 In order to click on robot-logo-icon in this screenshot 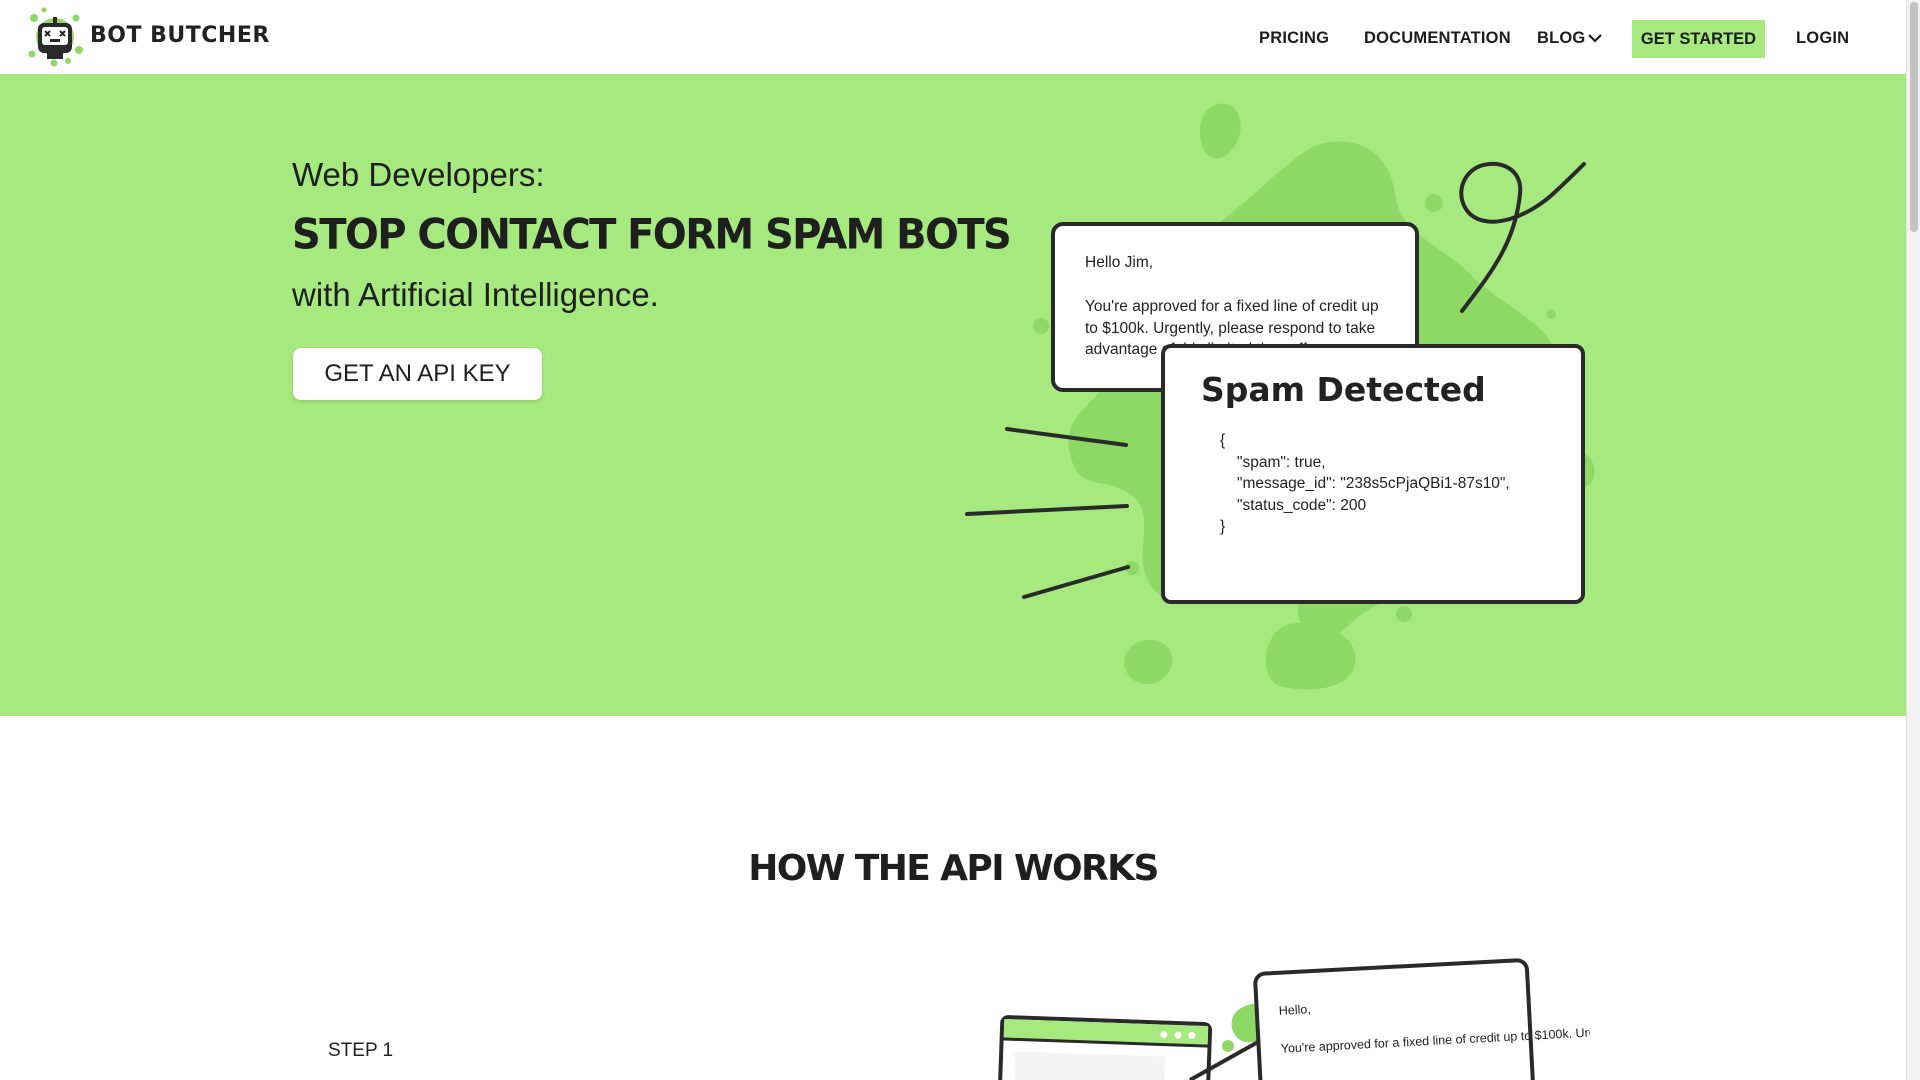, I will do `click(55, 37)`.